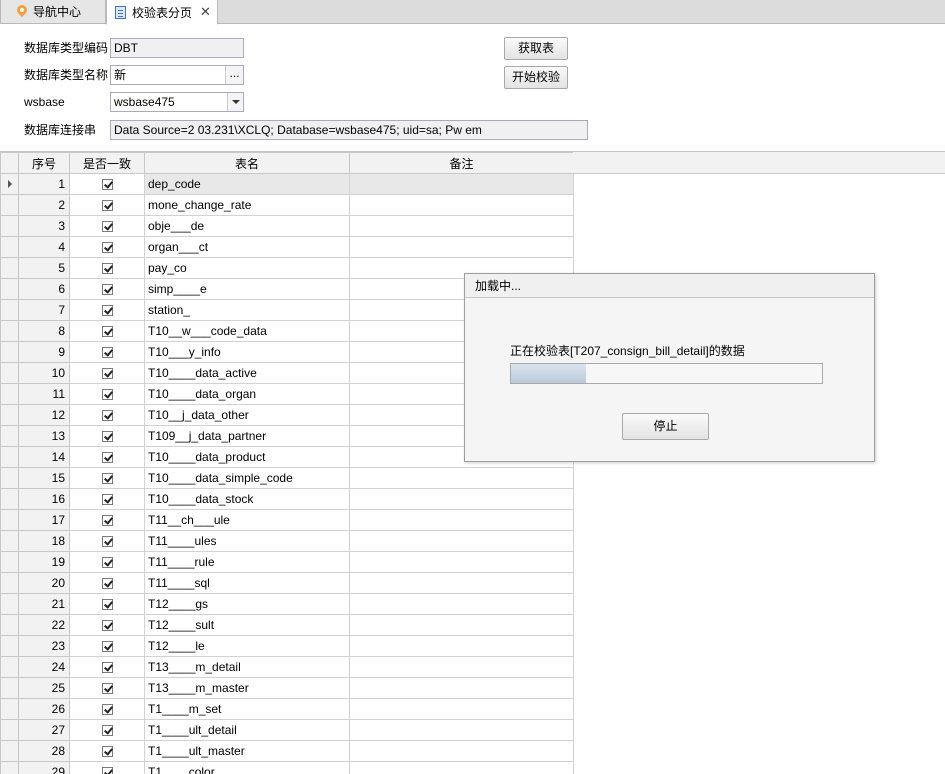 The width and height of the screenshot is (945, 774). Describe the element at coordinates (287, 541) in the screenshot. I see `table-row: 18 T11____ules` at that location.